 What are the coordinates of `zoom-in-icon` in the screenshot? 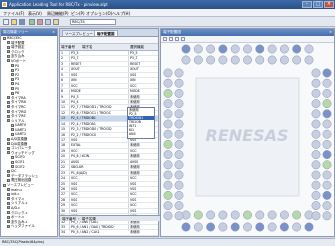 It's located at (165, 39).